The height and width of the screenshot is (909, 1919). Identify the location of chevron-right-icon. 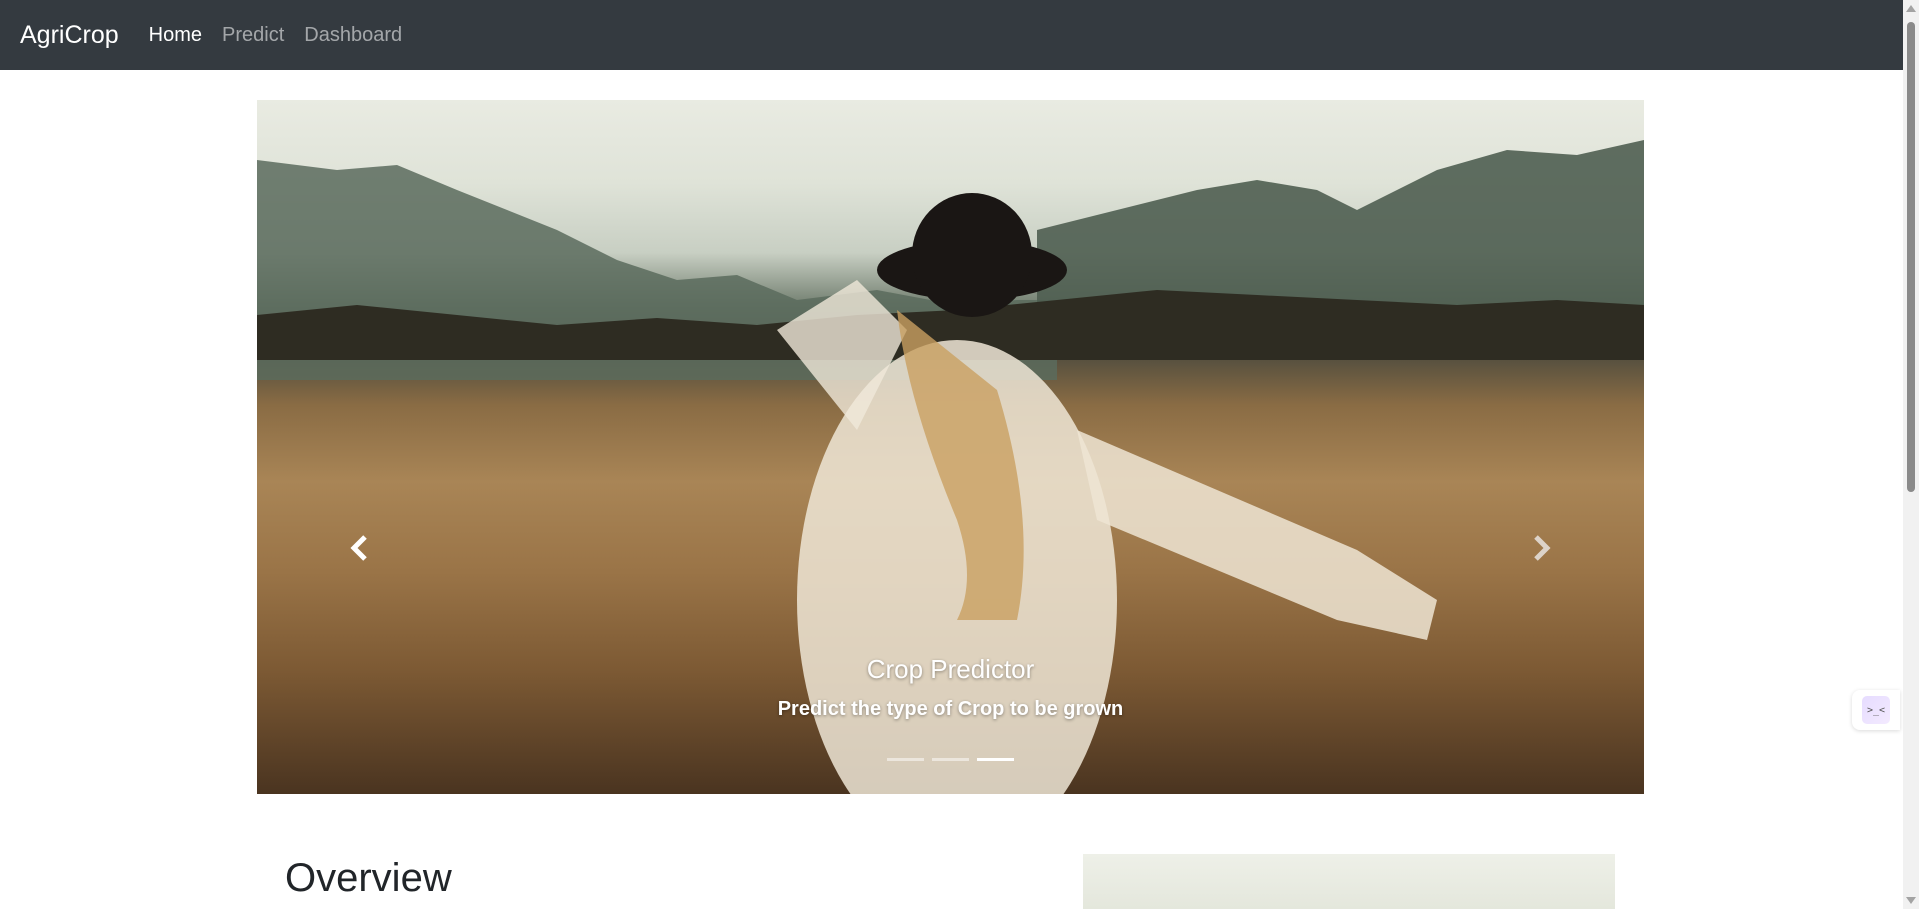
(1542, 548).